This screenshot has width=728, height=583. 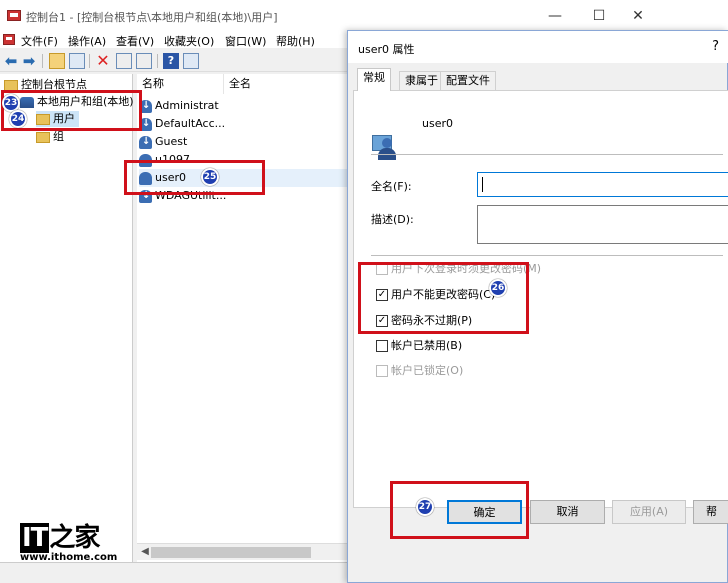 What do you see at coordinates (187, 105) in the screenshot?
I see `list-item-name: Administrat` at bounding box center [187, 105].